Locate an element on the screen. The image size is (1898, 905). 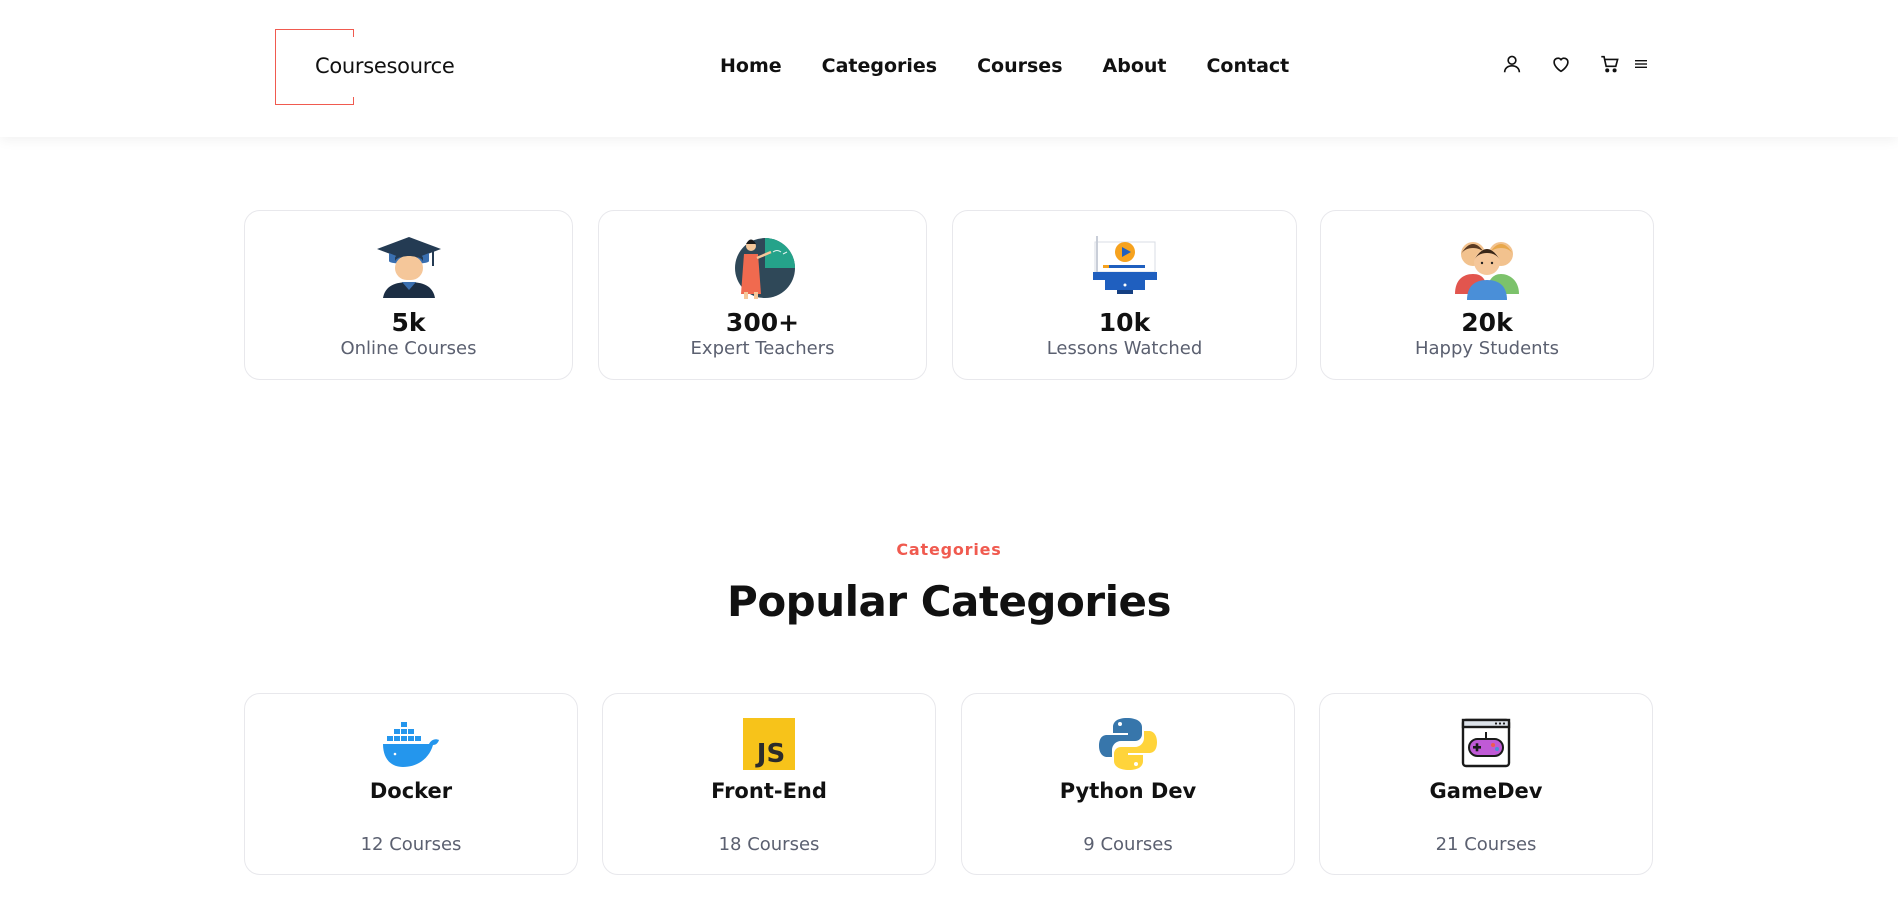
python-icon is located at coordinates (1128, 744).